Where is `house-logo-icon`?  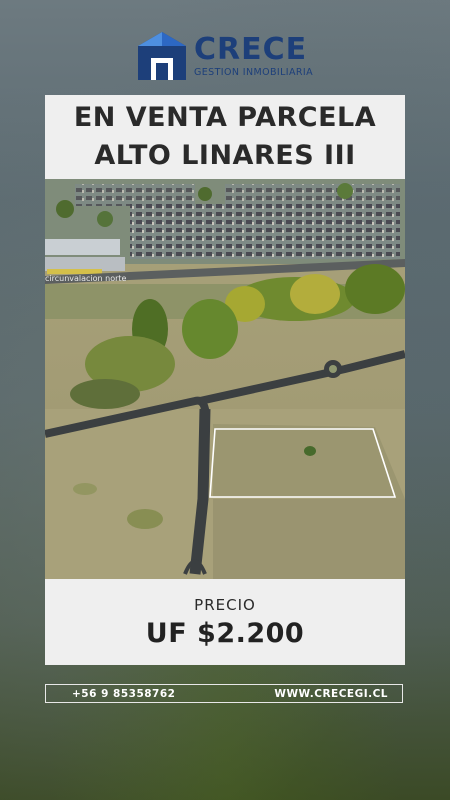
house-logo-icon is located at coordinates (162, 56).